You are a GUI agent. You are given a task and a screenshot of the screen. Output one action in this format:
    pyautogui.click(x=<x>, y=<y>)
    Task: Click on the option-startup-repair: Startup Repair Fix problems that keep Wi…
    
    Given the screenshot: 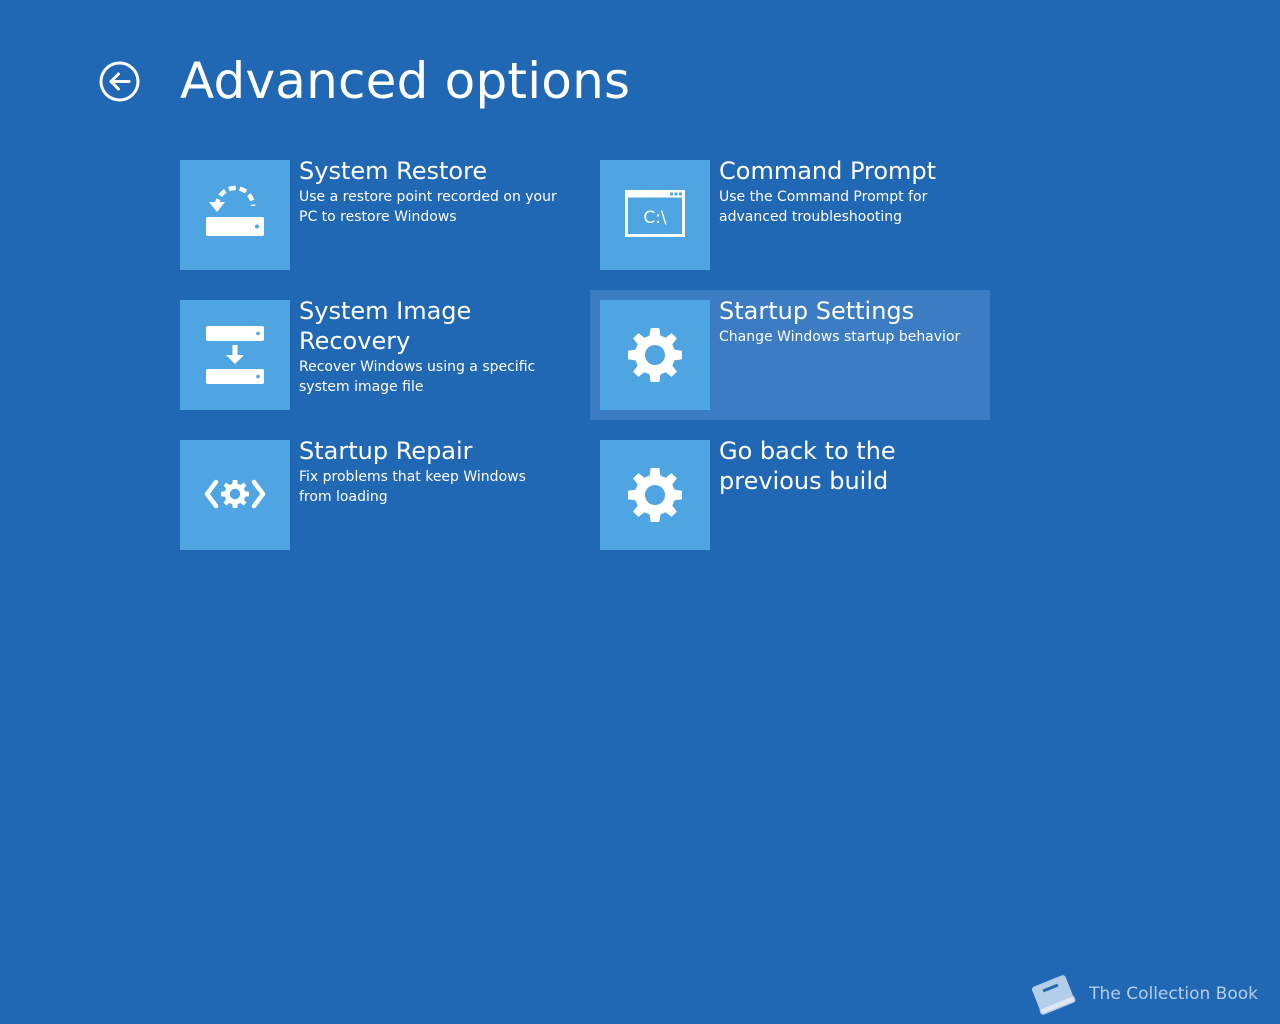 What is the action you would take?
    pyautogui.click(x=370, y=495)
    